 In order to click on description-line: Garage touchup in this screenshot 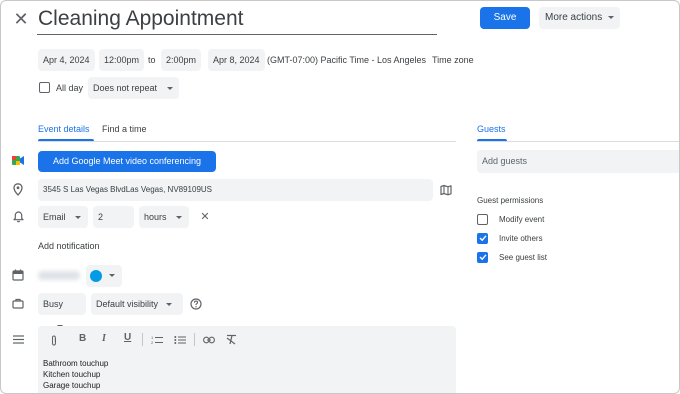, I will do `click(72, 385)`.